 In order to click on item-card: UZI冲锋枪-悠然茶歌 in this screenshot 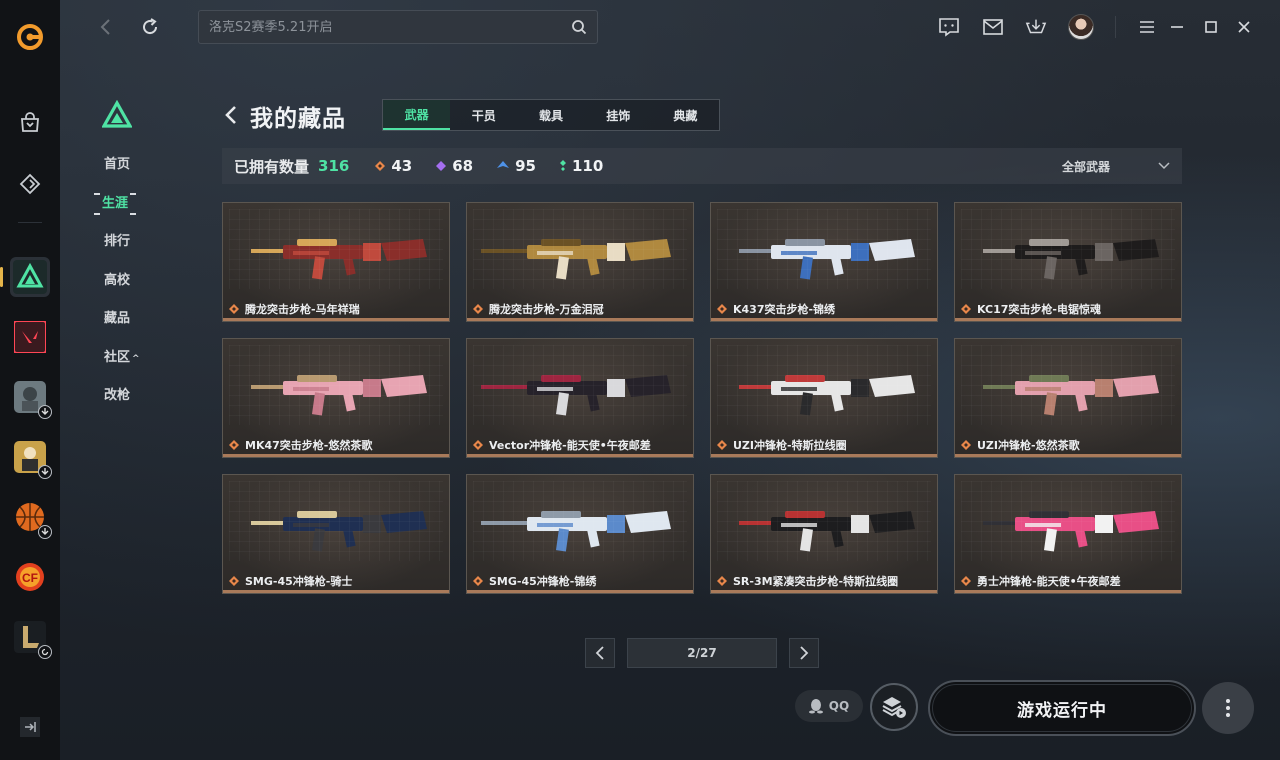, I will do `click(1068, 398)`.